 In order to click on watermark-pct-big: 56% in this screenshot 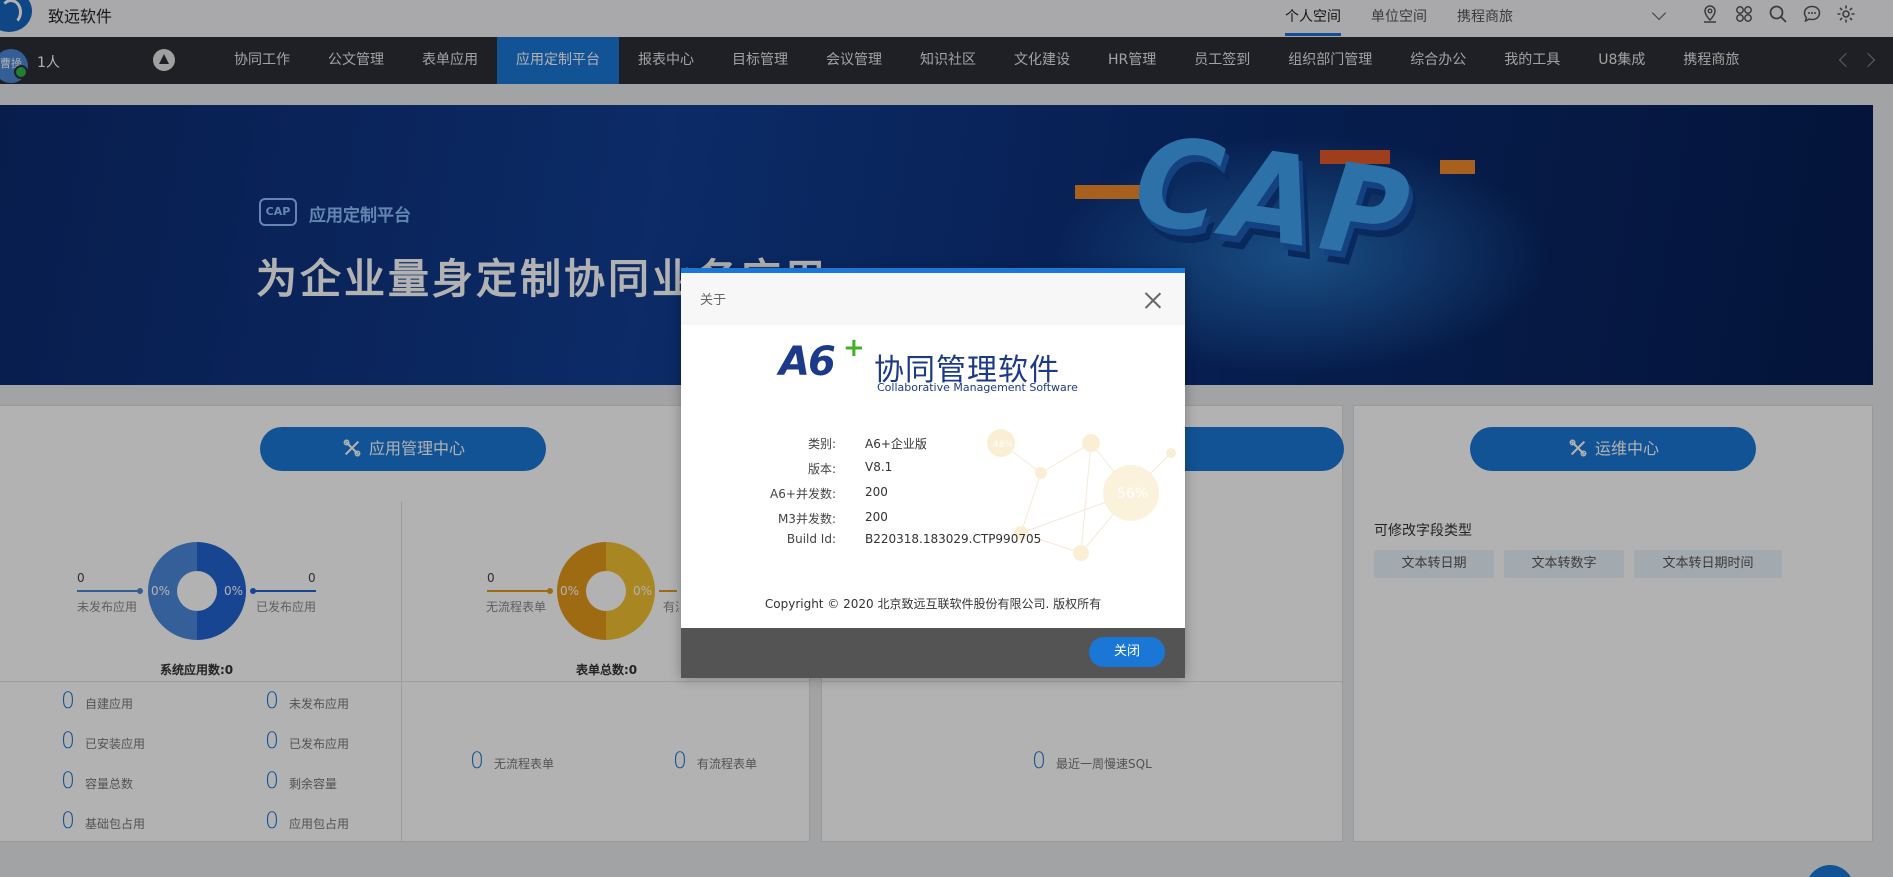, I will do `click(1132, 494)`.